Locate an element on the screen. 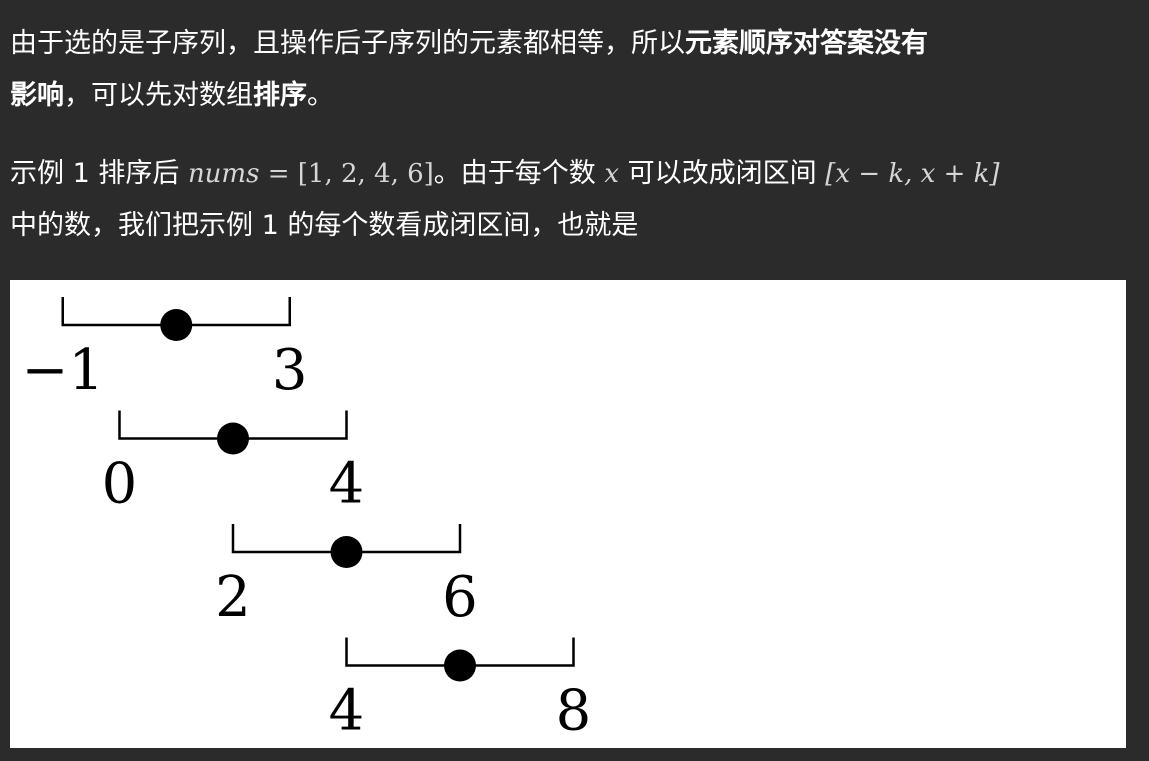 The height and width of the screenshot is (761, 1149). math-interval: [x − k, x + k] is located at coordinates (912, 174).